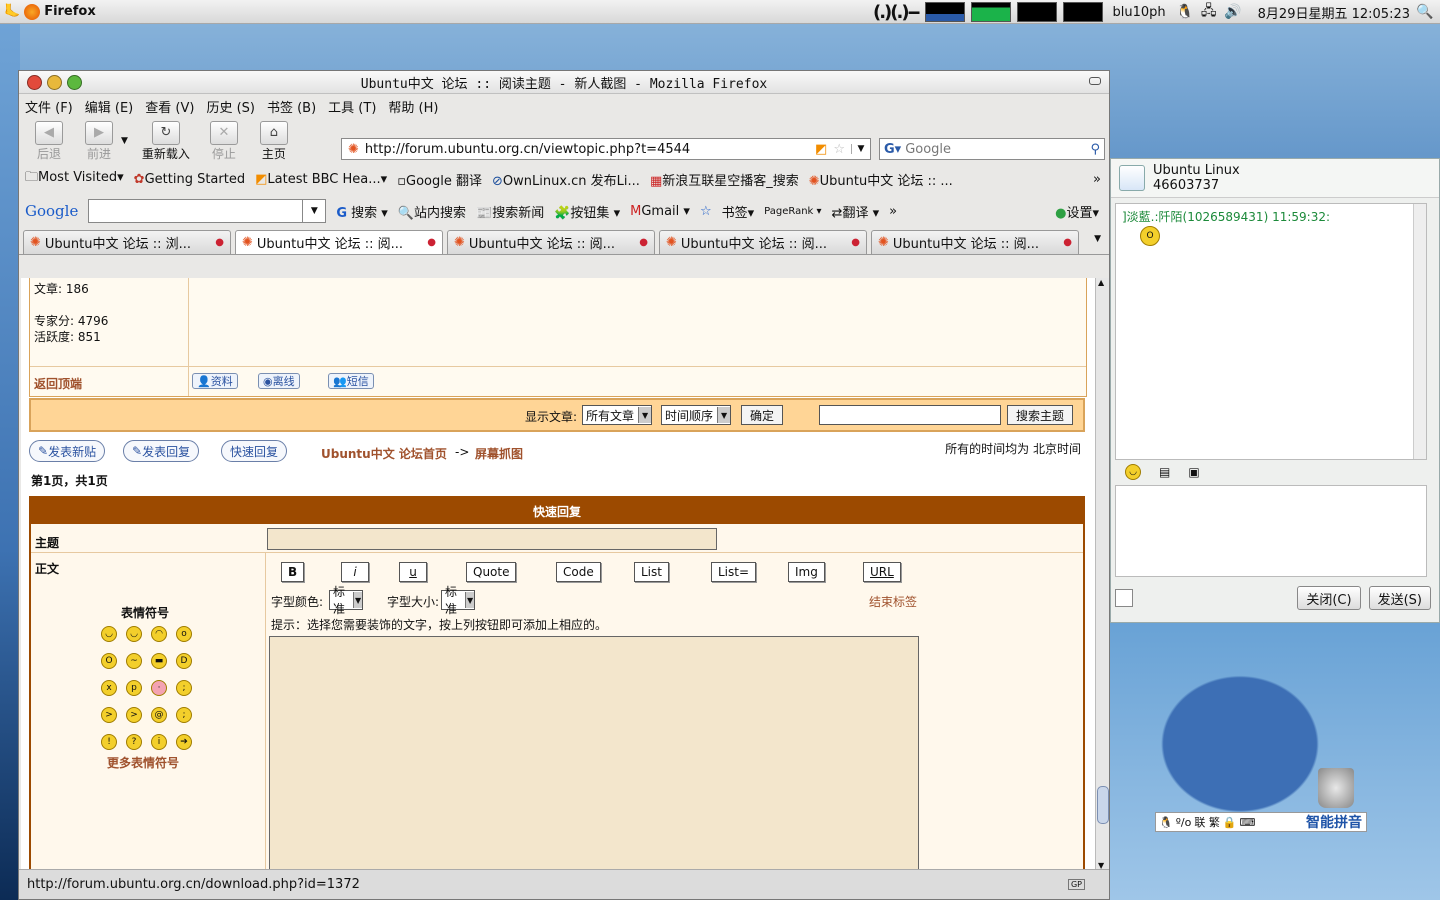 The image size is (1440, 900). Describe the element at coordinates (291, 106) in the screenshot. I see `menu-bookmarks: 书签 (B)` at that location.